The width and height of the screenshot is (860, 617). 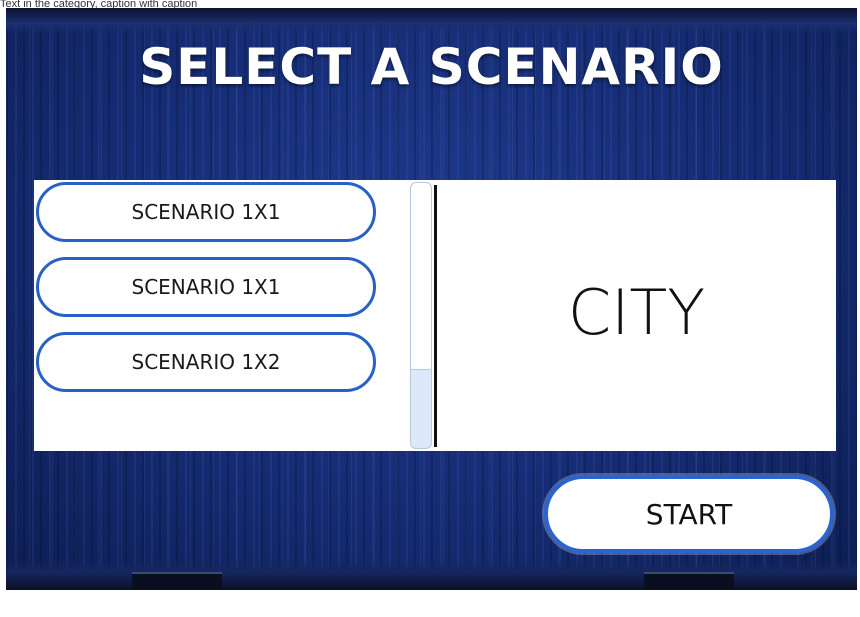 I want to click on scenario-button: SCENARIO 1X2, so click(x=206, y=362).